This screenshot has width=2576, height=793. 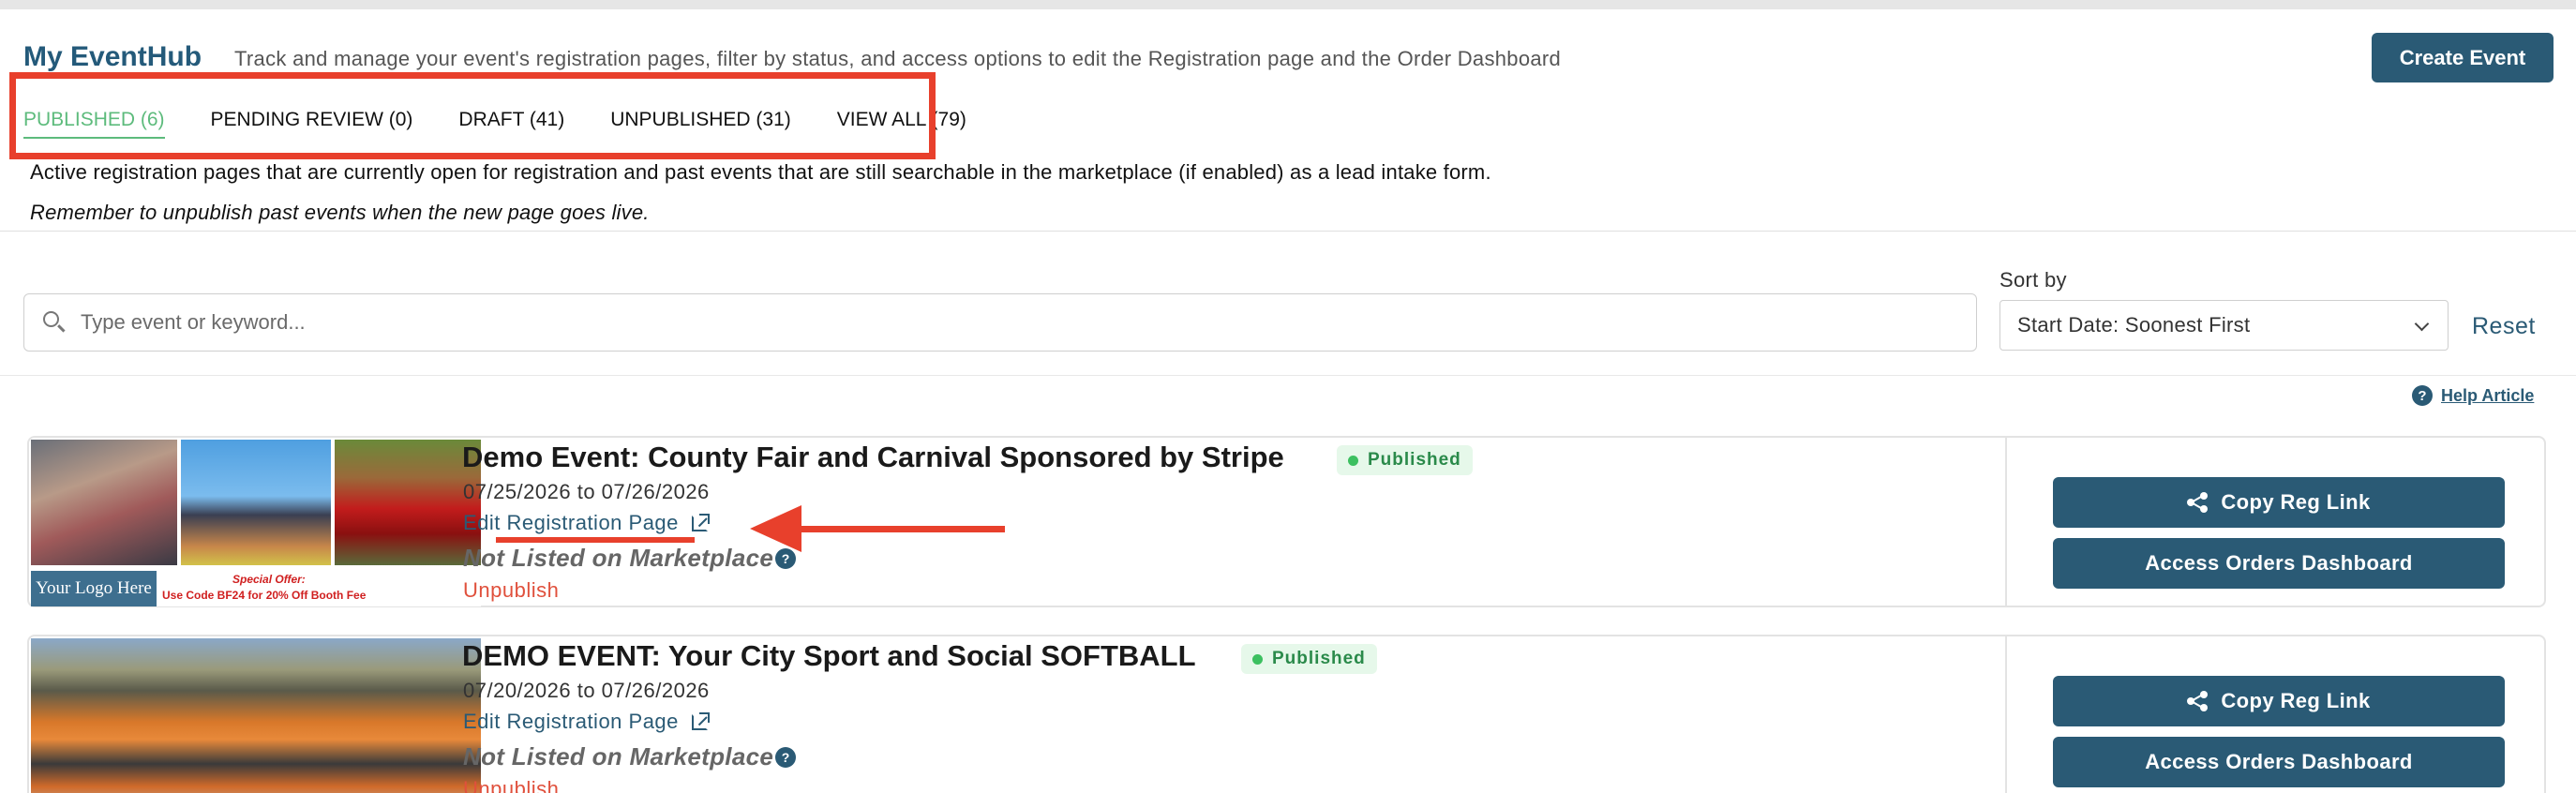 What do you see at coordinates (256, 502) in the screenshot?
I see `event-photo-balloon` at bounding box center [256, 502].